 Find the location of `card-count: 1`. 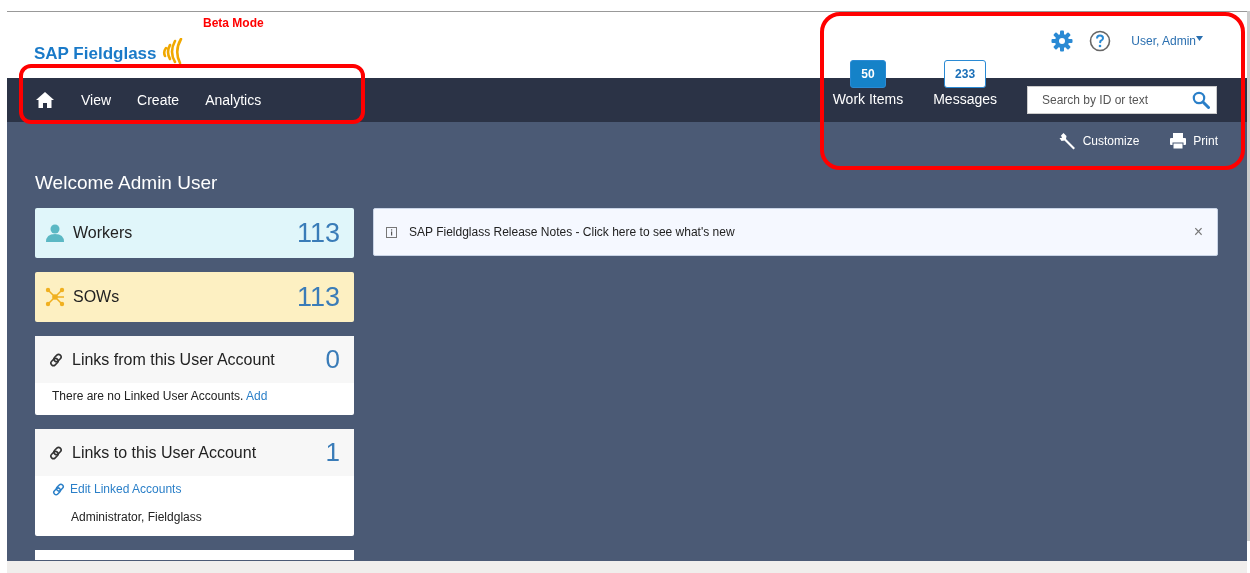

card-count: 1 is located at coordinates (332, 452).